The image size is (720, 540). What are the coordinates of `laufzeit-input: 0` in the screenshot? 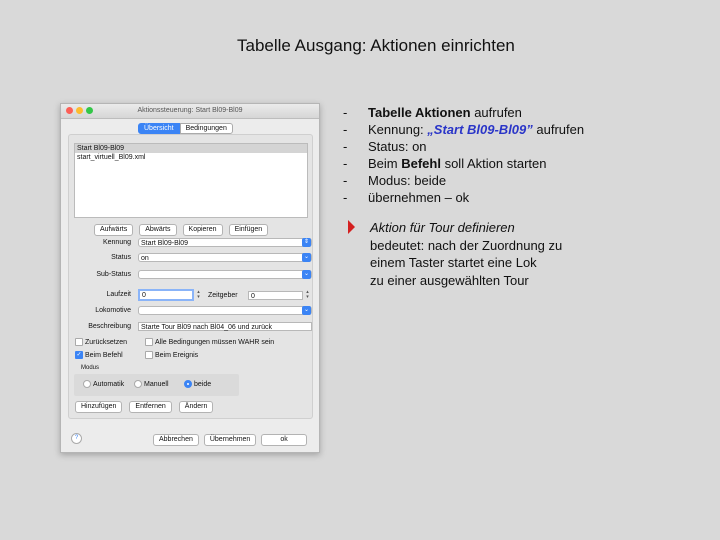 It's located at (166, 295).